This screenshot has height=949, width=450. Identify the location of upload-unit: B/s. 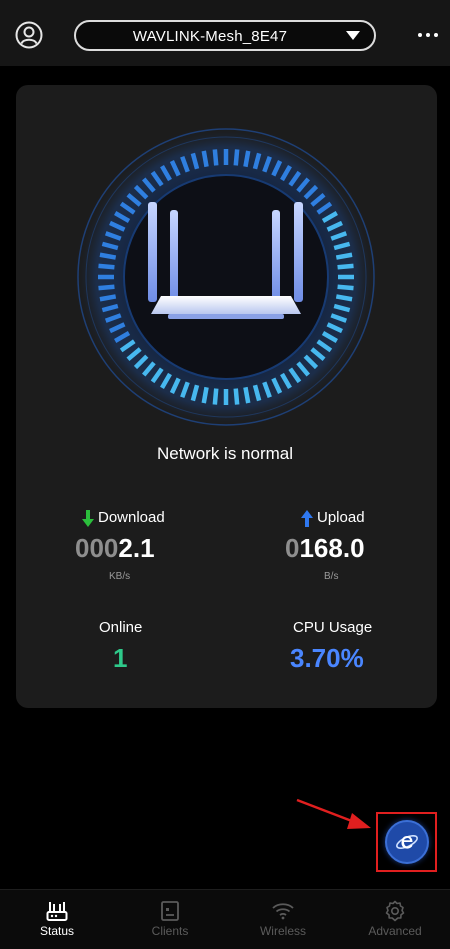
(331, 576).